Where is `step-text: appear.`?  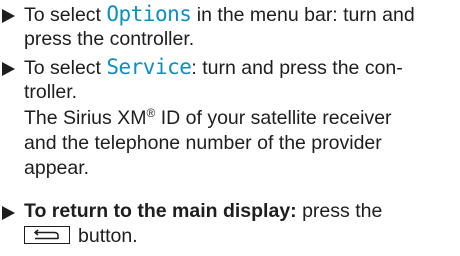
step-text: appear. is located at coordinates (57, 168).